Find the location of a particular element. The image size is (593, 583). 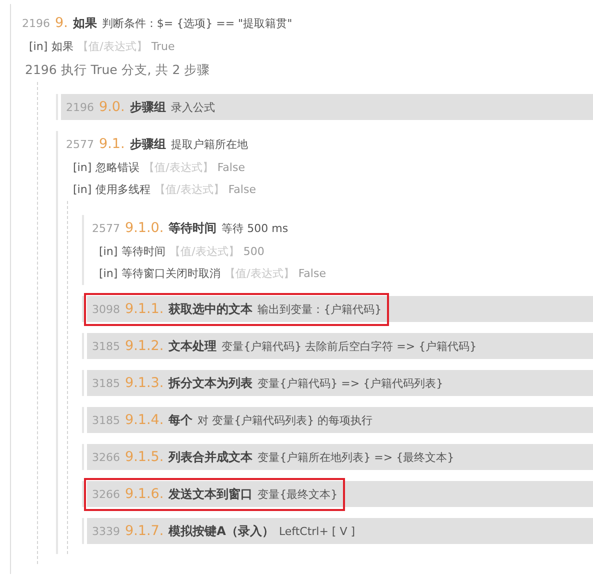

step-row: 2577 9.1. 步骤组 提取户籍所在地 is located at coordinates (327, 144).